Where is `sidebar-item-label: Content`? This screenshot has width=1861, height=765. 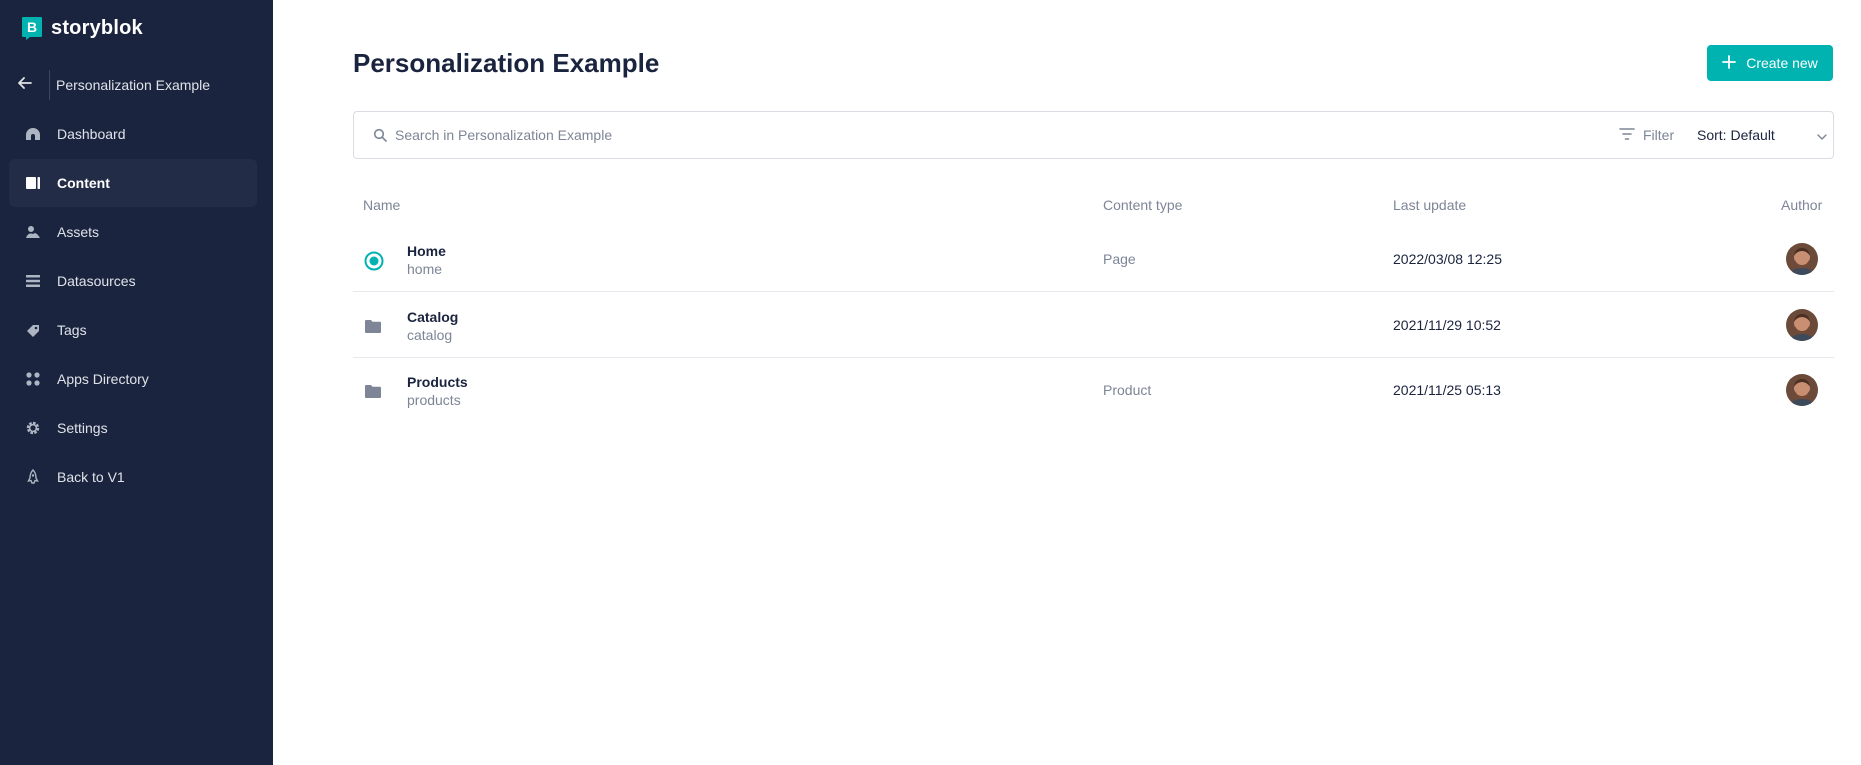
sidebar-item-label: Content is located at coordinates (83, 183).